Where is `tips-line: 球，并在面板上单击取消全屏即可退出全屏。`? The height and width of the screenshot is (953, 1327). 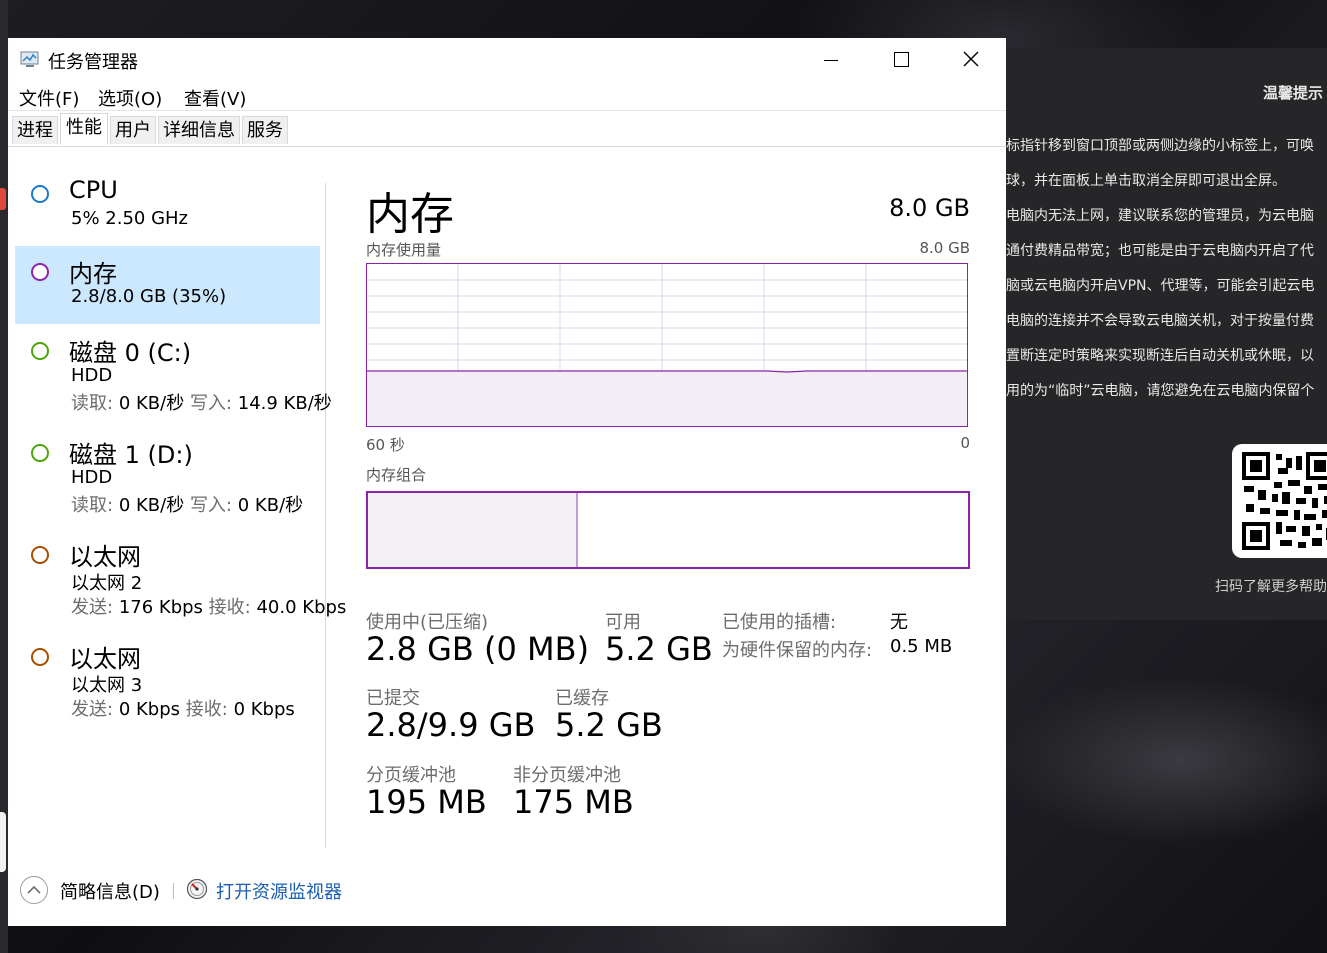
tips-line: 球，并在面板上单击取消全屏即可退出全屏。 is located at coordinates (1146, 181).